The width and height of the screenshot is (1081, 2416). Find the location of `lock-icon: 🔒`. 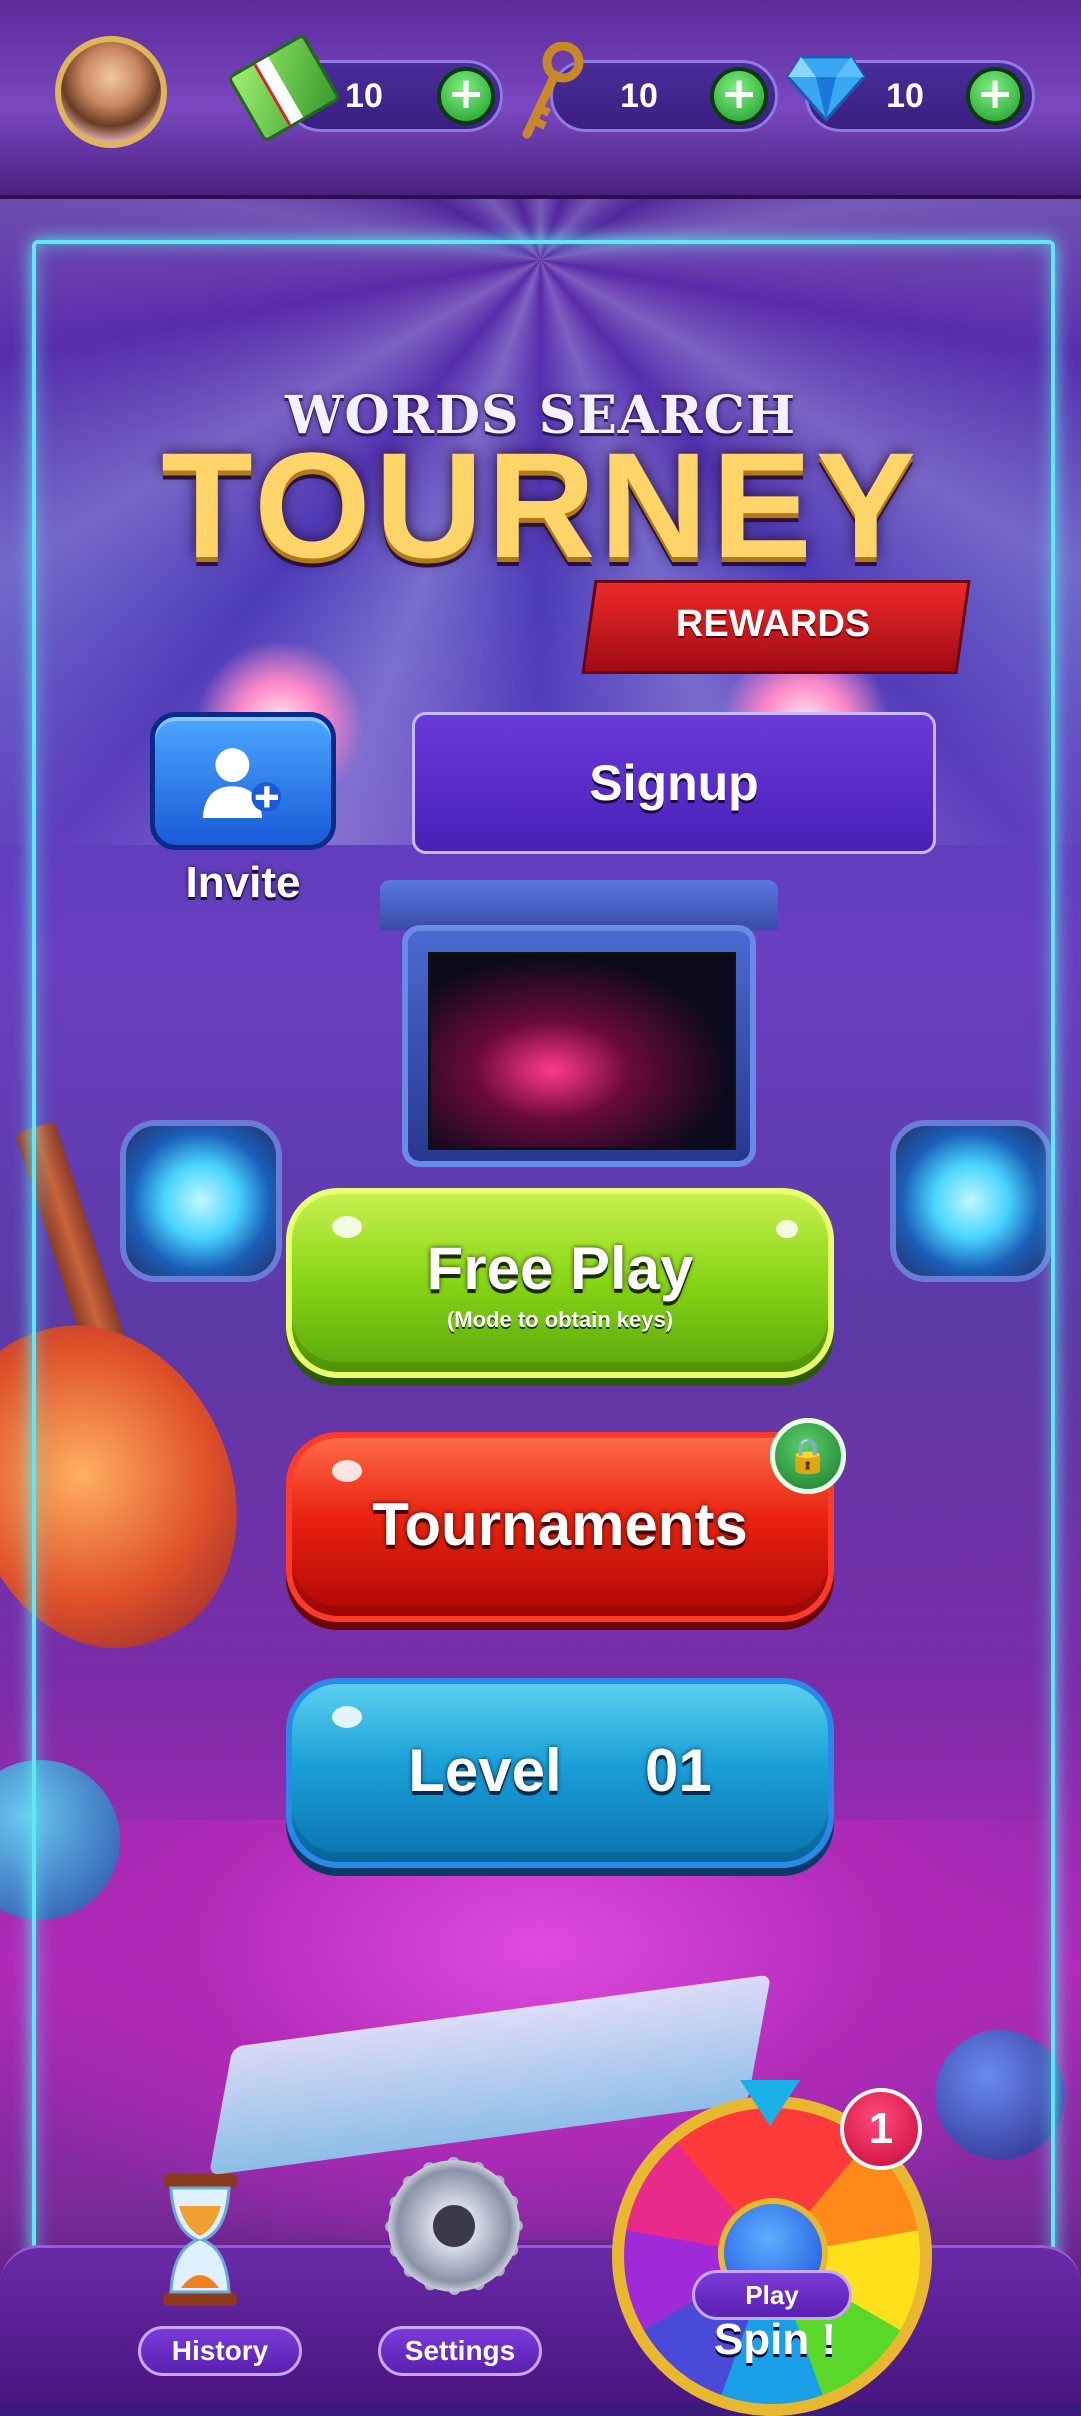

lock-icon: 🔒 is located at coordinates (808, 1456).